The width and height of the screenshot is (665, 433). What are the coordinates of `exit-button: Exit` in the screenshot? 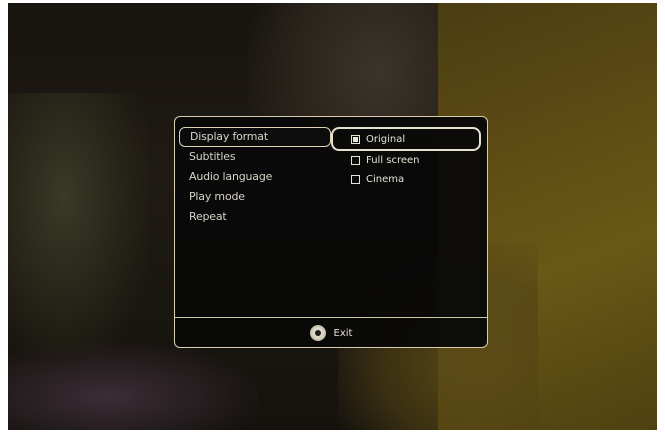 It's located at (331, 333).